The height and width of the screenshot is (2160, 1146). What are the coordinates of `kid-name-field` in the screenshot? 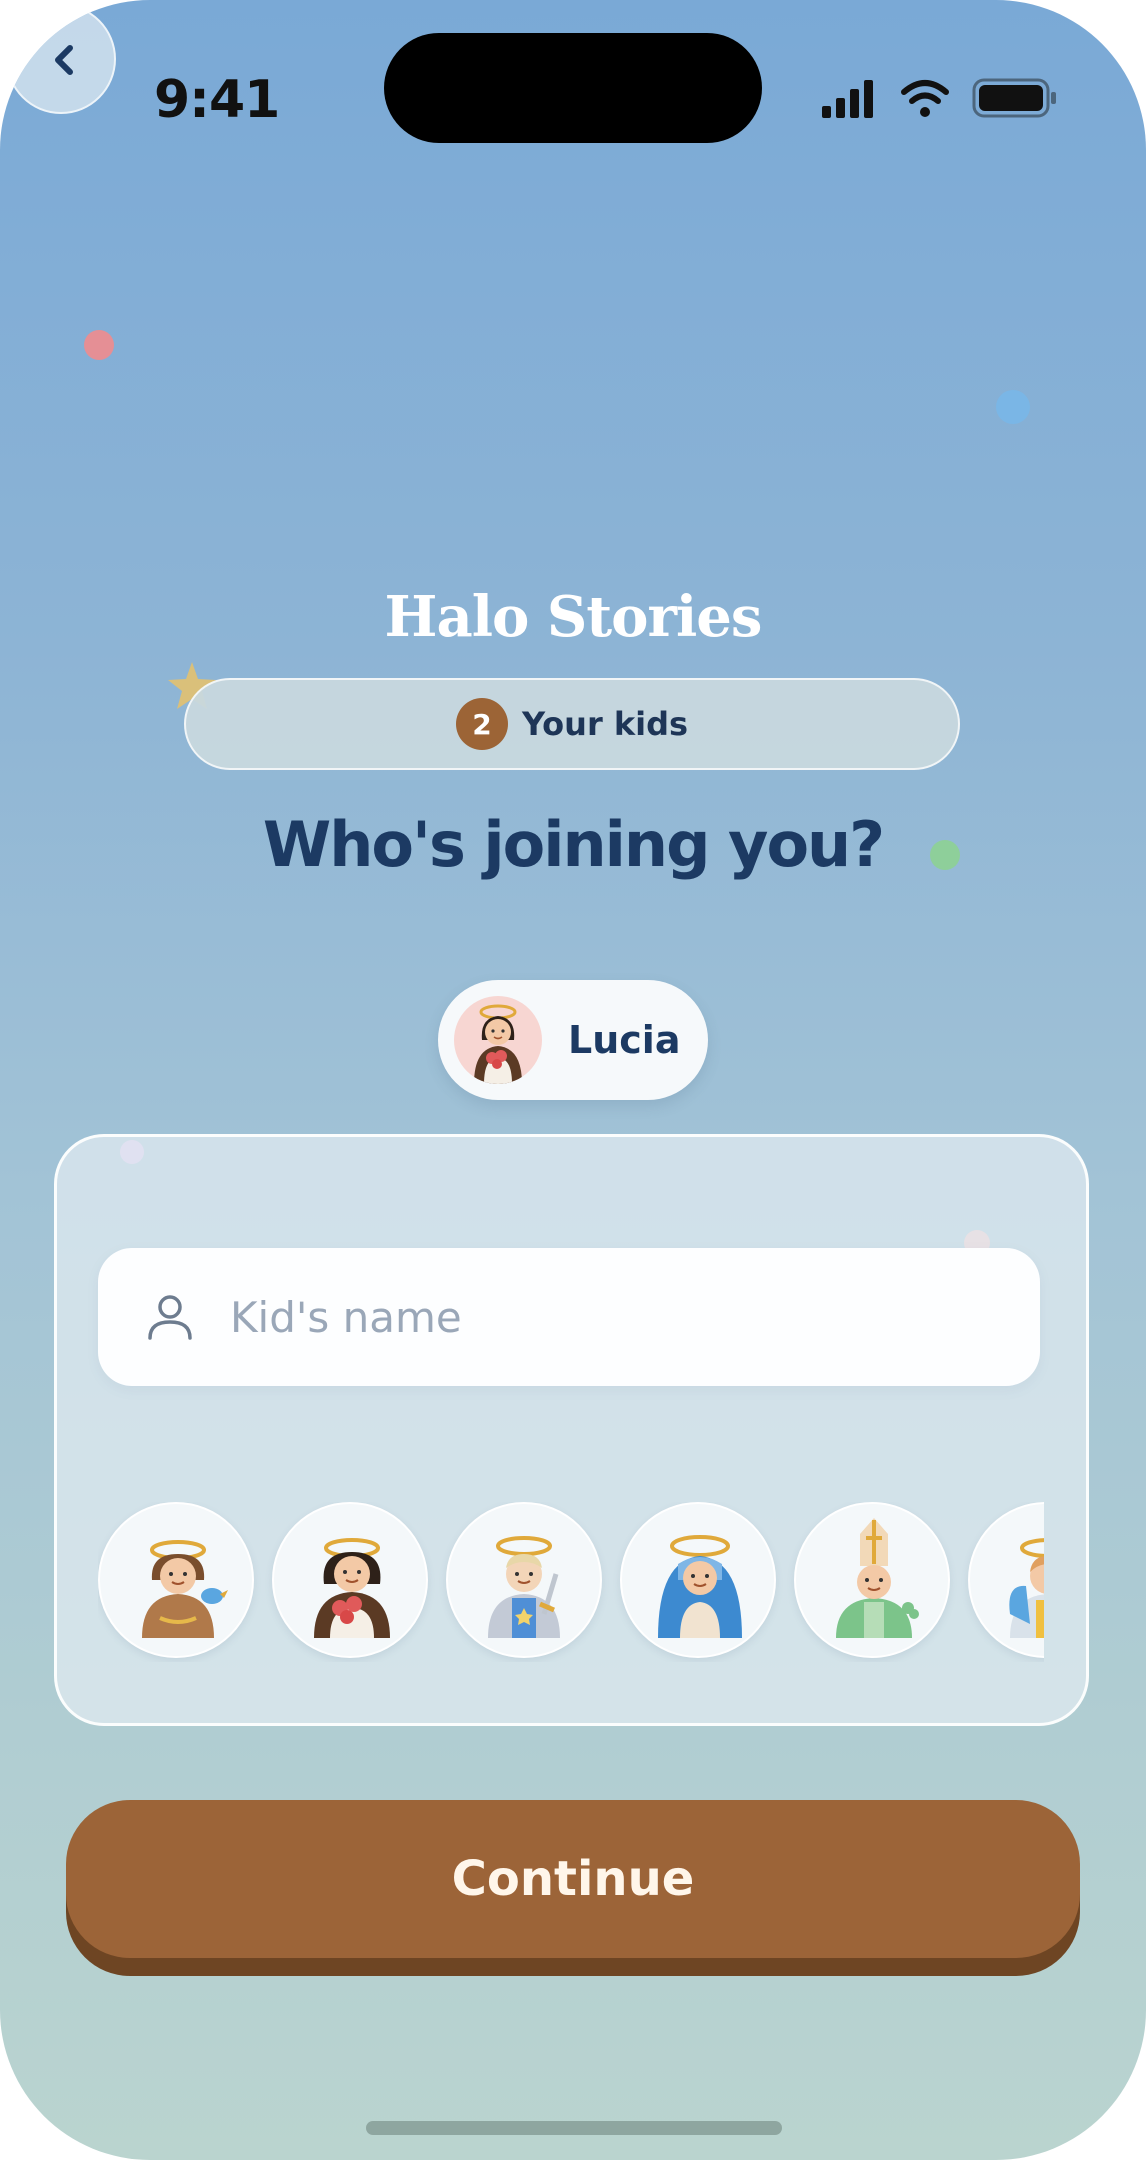 It's located at (569, 1317).